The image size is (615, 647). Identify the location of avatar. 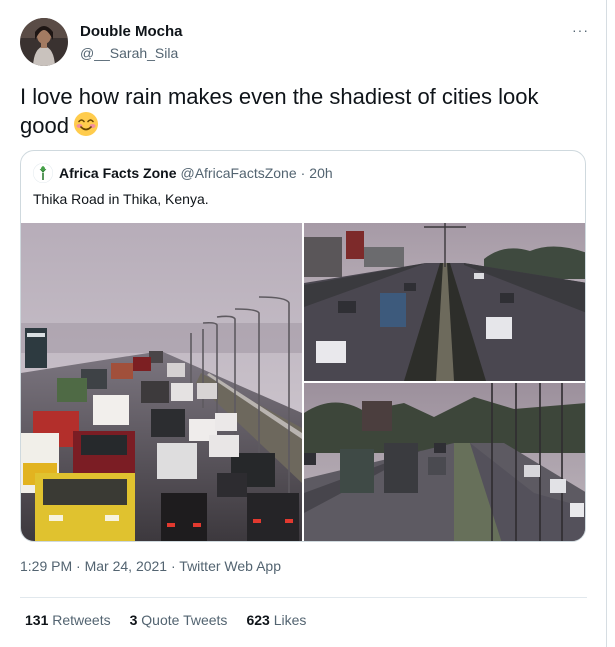
(44, 42).